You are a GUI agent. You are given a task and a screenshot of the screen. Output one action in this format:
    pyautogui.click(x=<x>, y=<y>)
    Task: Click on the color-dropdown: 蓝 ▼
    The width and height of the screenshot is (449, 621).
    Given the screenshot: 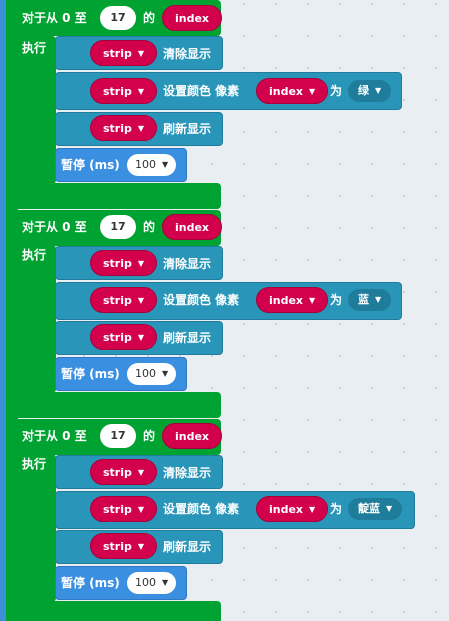 What is the action you would take?
    pyautogui.click(x=370, y=300)
    